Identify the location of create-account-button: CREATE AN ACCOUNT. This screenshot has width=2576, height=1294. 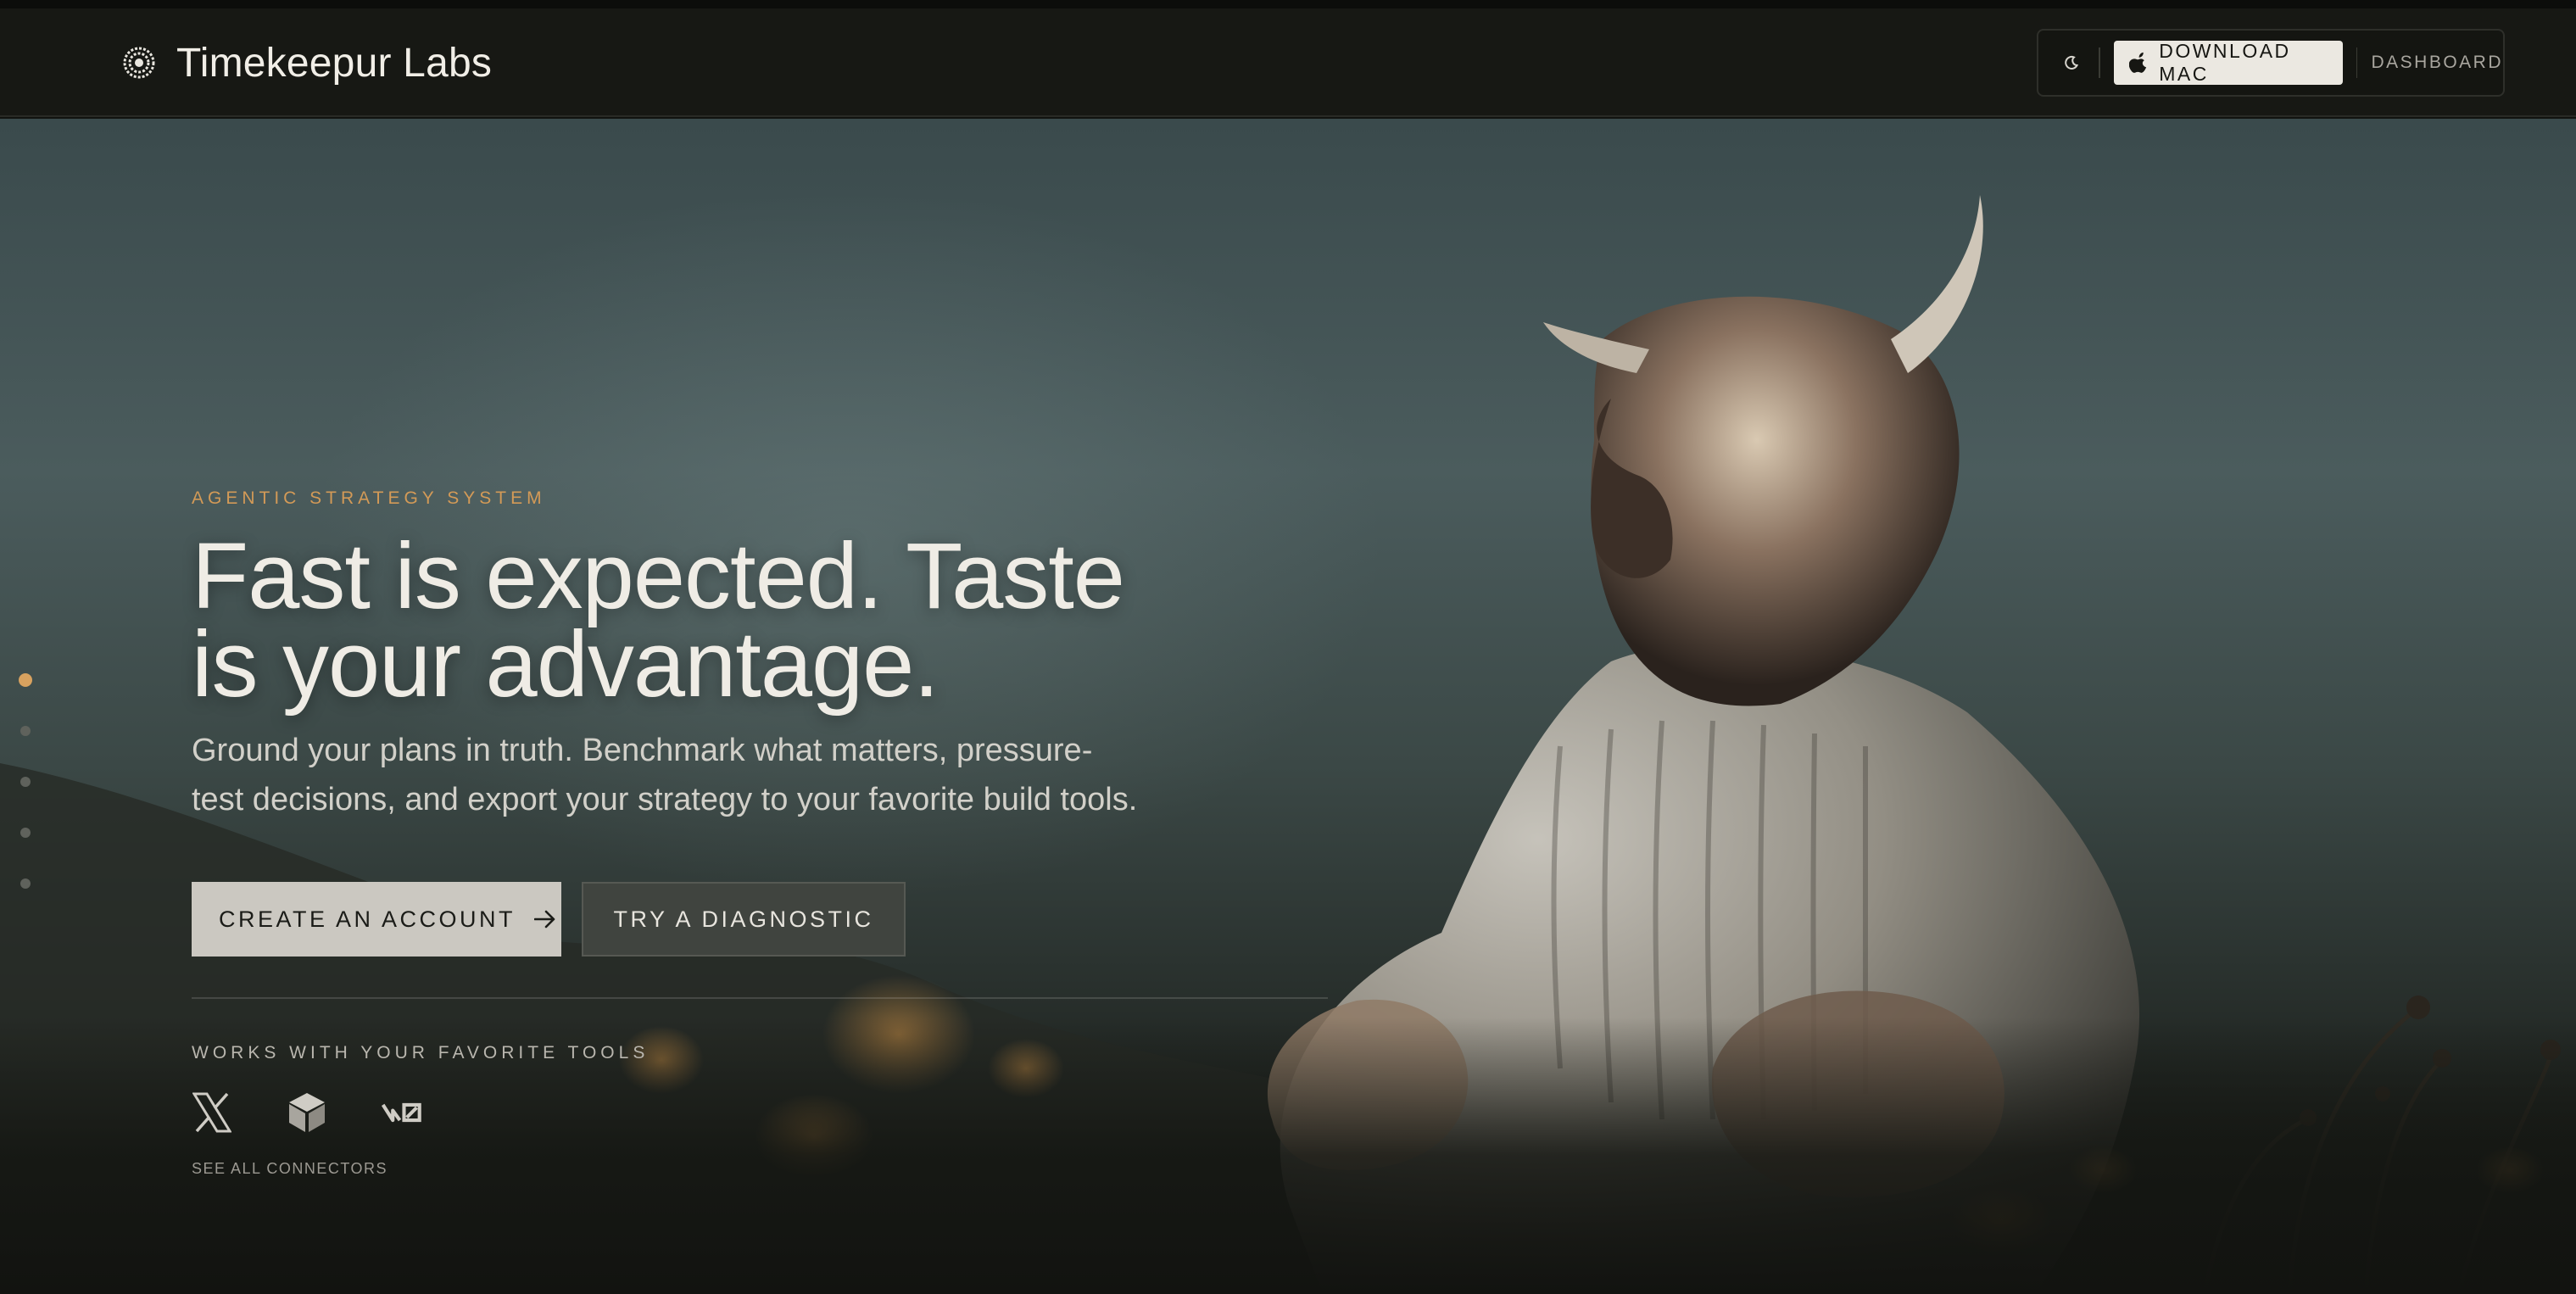
(376, 919).